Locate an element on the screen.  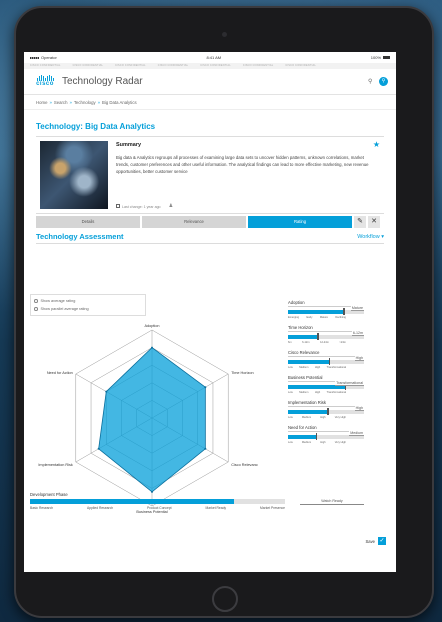
slider-ticks: 6m 6-12m 12-24m >24m is located at coordinates (317, 342).